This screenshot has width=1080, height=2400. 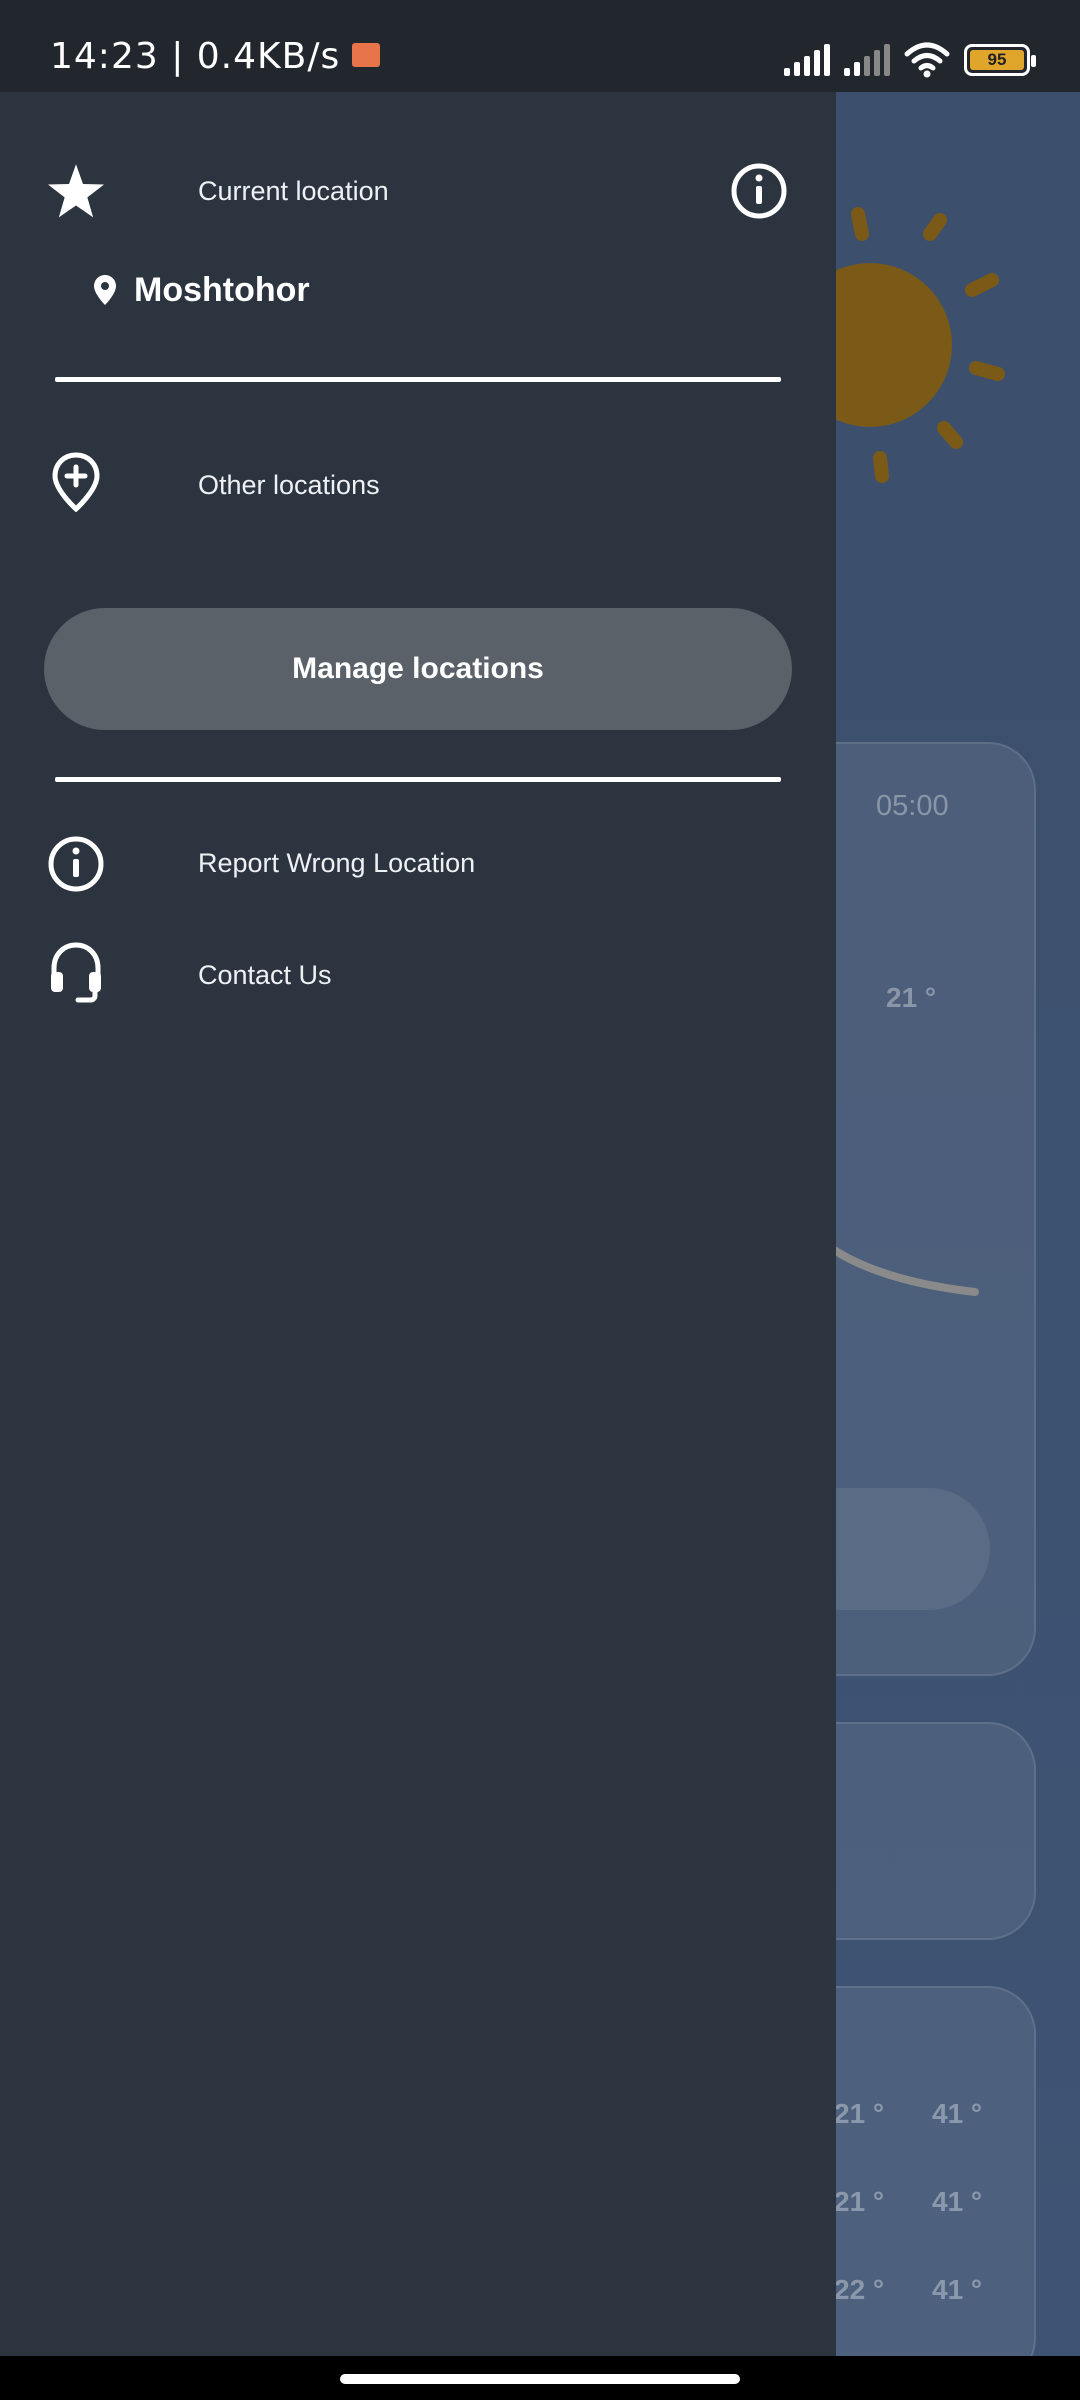 I want to click on forecast-low-temp: 22 °, so click(x=859, y=2289).